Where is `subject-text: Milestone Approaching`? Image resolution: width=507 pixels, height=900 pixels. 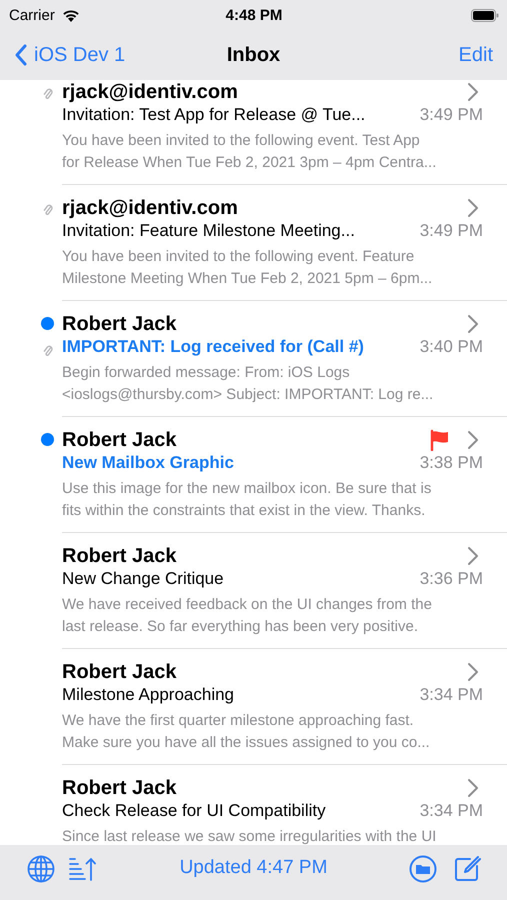
subject-text: Milestone Approaching is located at coordinates (148, 695).